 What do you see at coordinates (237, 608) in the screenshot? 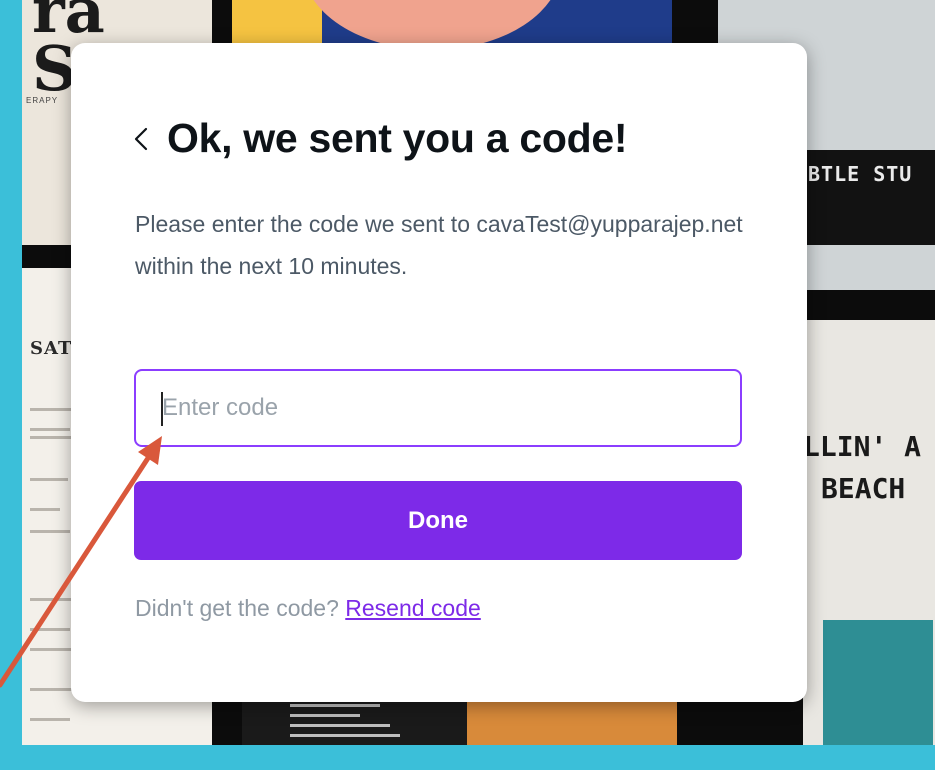
I see `resend-prompt: Didn't get the code?` at bounding box center [237, 608].